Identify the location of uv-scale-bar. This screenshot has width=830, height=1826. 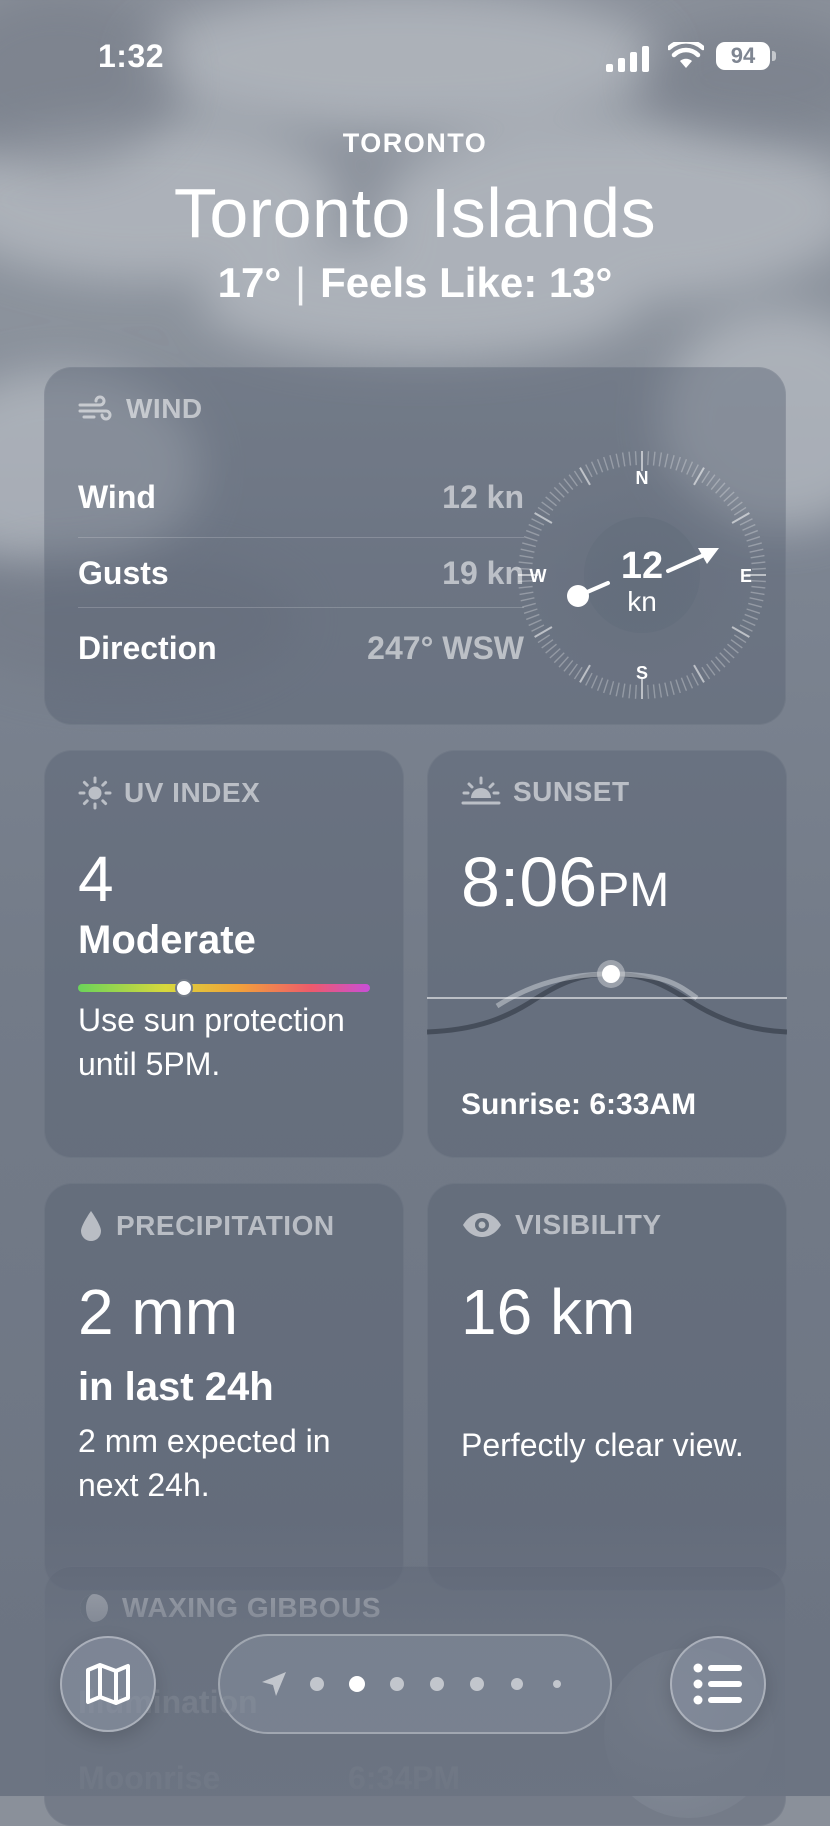
(224, 988).